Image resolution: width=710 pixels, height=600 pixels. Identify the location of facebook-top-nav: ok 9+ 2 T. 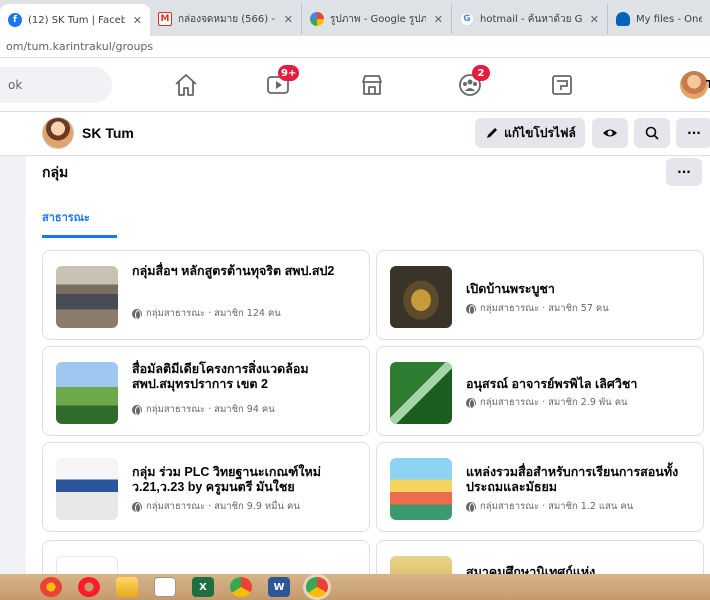
(355, 85).